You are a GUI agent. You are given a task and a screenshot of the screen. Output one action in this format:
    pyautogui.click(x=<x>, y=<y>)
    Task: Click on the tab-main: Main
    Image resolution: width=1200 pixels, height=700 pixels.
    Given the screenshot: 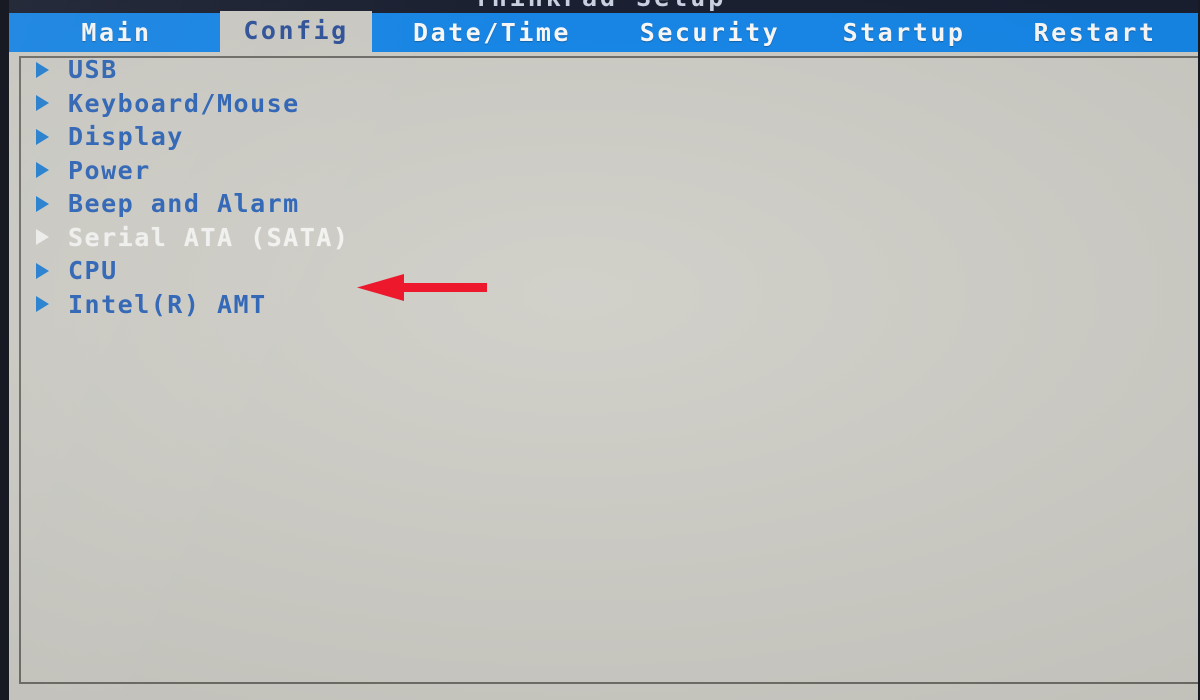 What is the action you would take?
    pyautogui.click(x=116, y=32)
    